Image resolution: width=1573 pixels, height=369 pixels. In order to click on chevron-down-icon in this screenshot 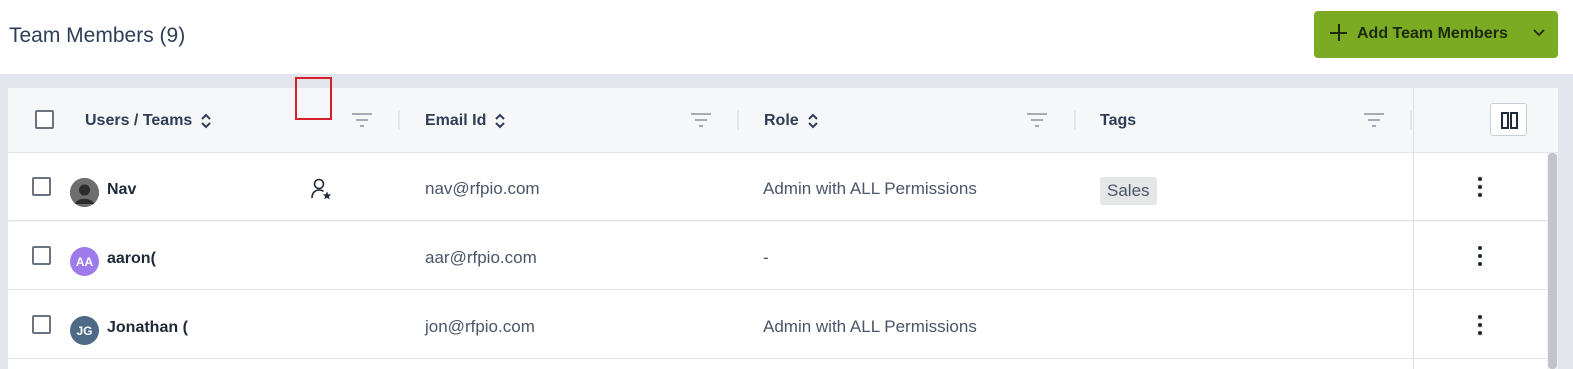, I will do `click(1539, 33)`.